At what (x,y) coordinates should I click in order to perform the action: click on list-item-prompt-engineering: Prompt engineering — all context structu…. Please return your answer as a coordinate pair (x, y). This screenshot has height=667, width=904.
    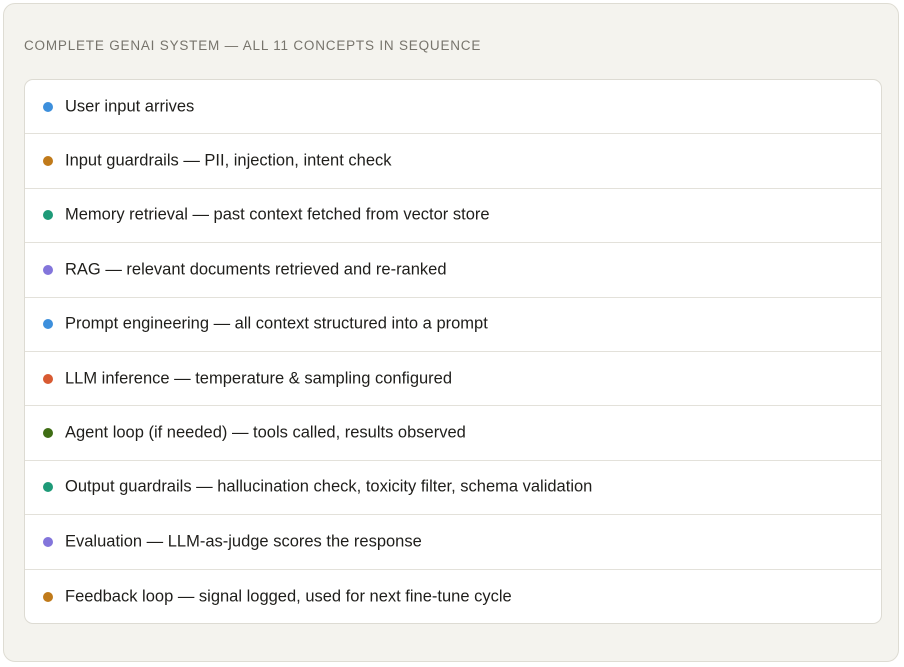
    Looking at the image, I should click on (453, 325).